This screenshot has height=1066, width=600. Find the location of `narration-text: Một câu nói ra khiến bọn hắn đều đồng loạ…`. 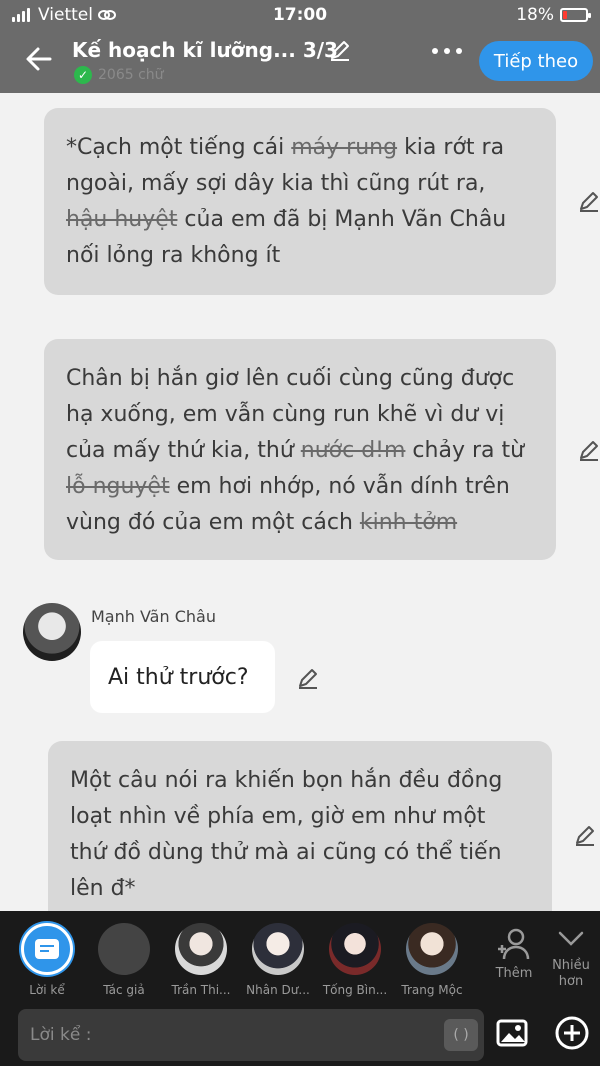

narration-text: Một câu nói ra khiến bọn hắn đều đồng loạ… is located at coordinates (300, 835).